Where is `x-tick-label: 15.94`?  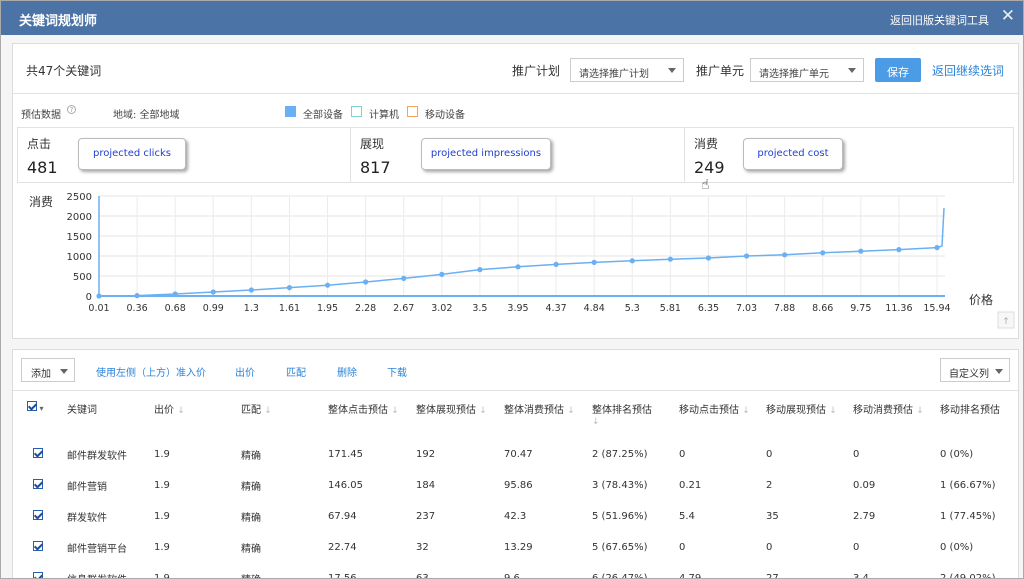
x-tick-label: 15.94 is located at coordinates (936, 308).